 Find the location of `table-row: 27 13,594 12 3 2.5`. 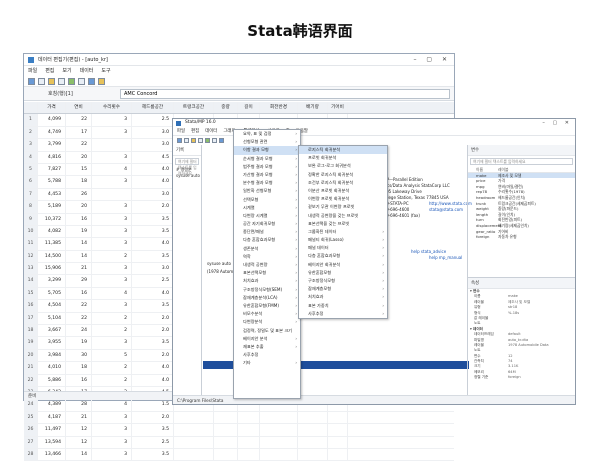

table-row: 27 13,594 12 3 2.5 is located at coordinates (239, 442).